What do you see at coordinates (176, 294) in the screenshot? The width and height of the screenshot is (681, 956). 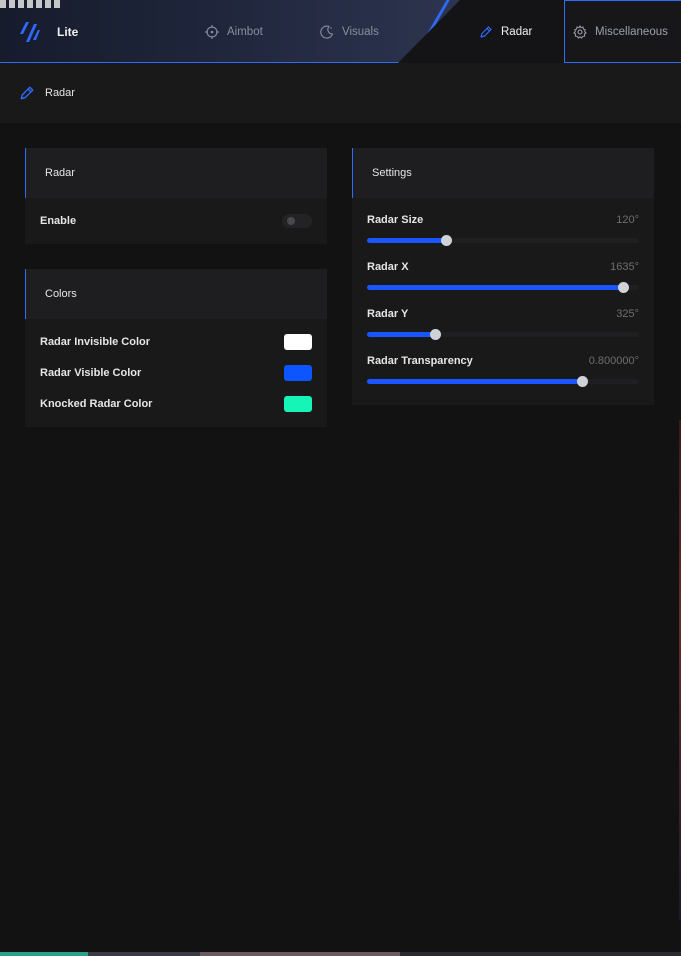 I see `colors-panel-header: Colors` at bounding box center [176, 294].